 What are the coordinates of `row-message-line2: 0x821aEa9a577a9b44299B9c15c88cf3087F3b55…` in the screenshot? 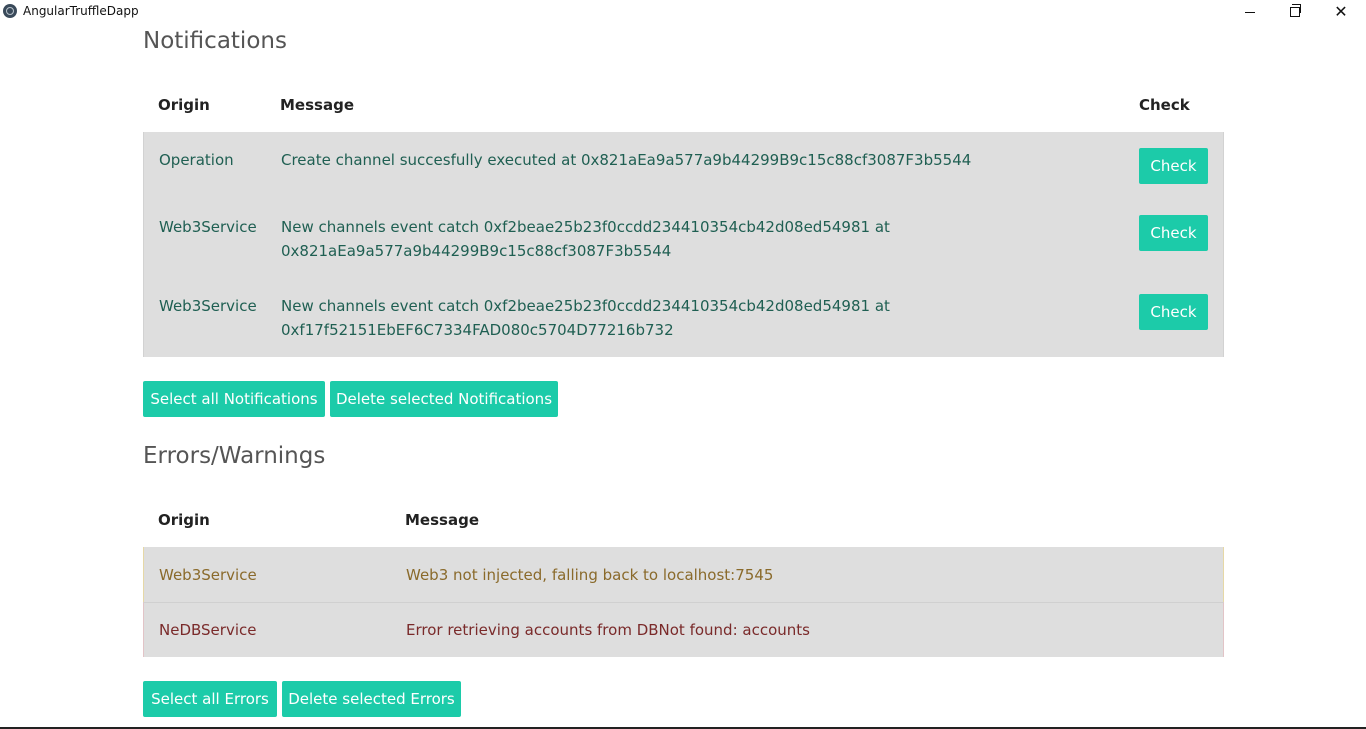 It's located at (476, 251).